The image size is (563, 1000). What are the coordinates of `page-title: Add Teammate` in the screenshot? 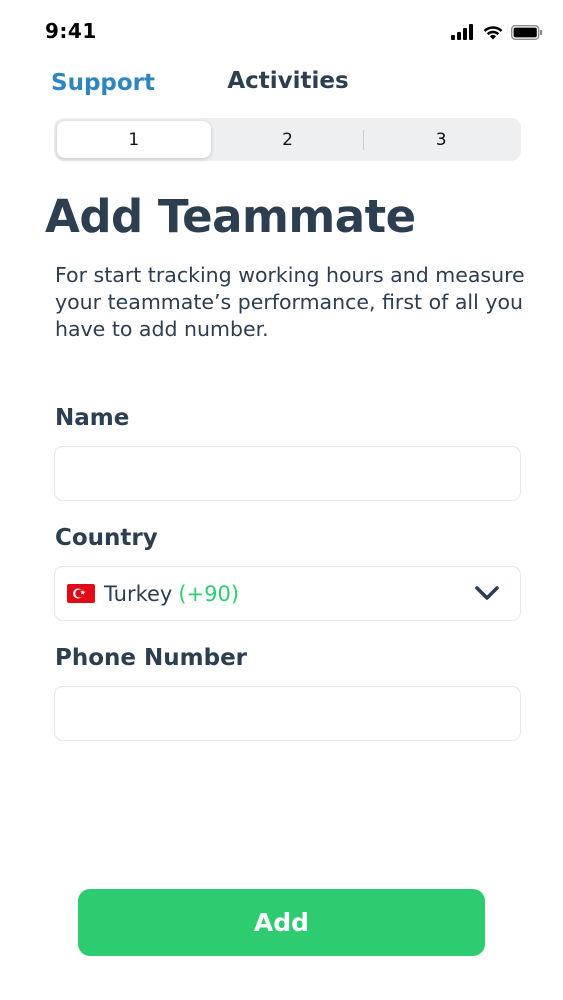 It's located at (230, 216).